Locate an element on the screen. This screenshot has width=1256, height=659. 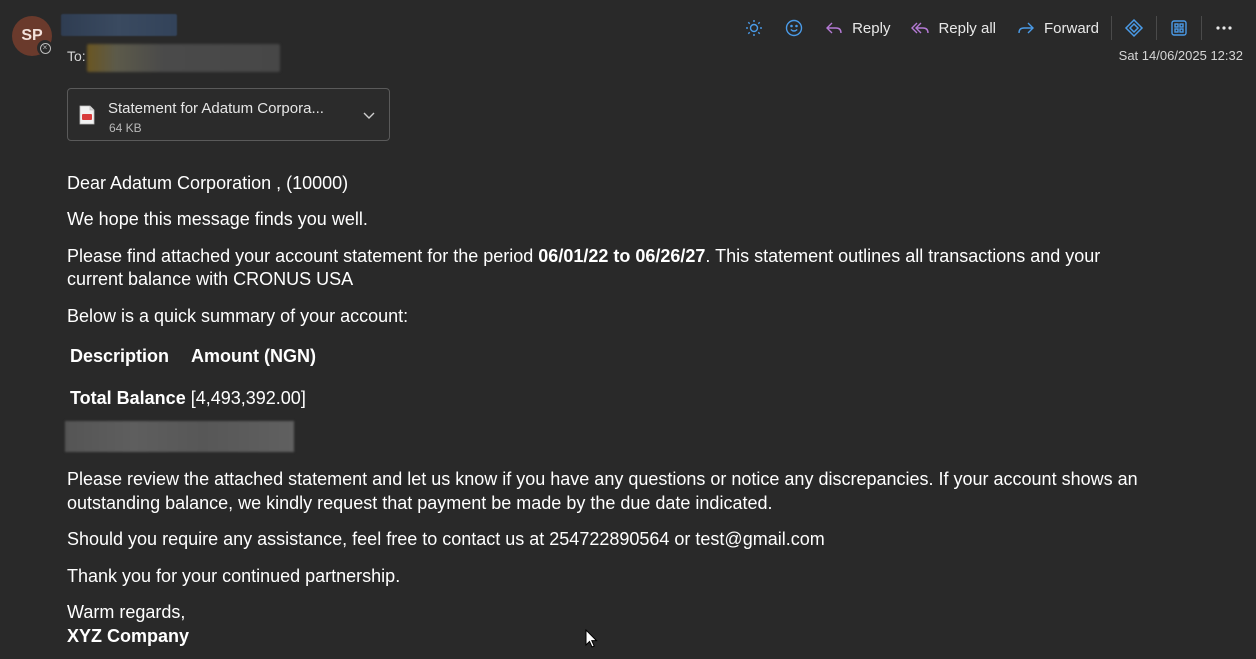
column-description: Description is located at coordinates (120, 356).